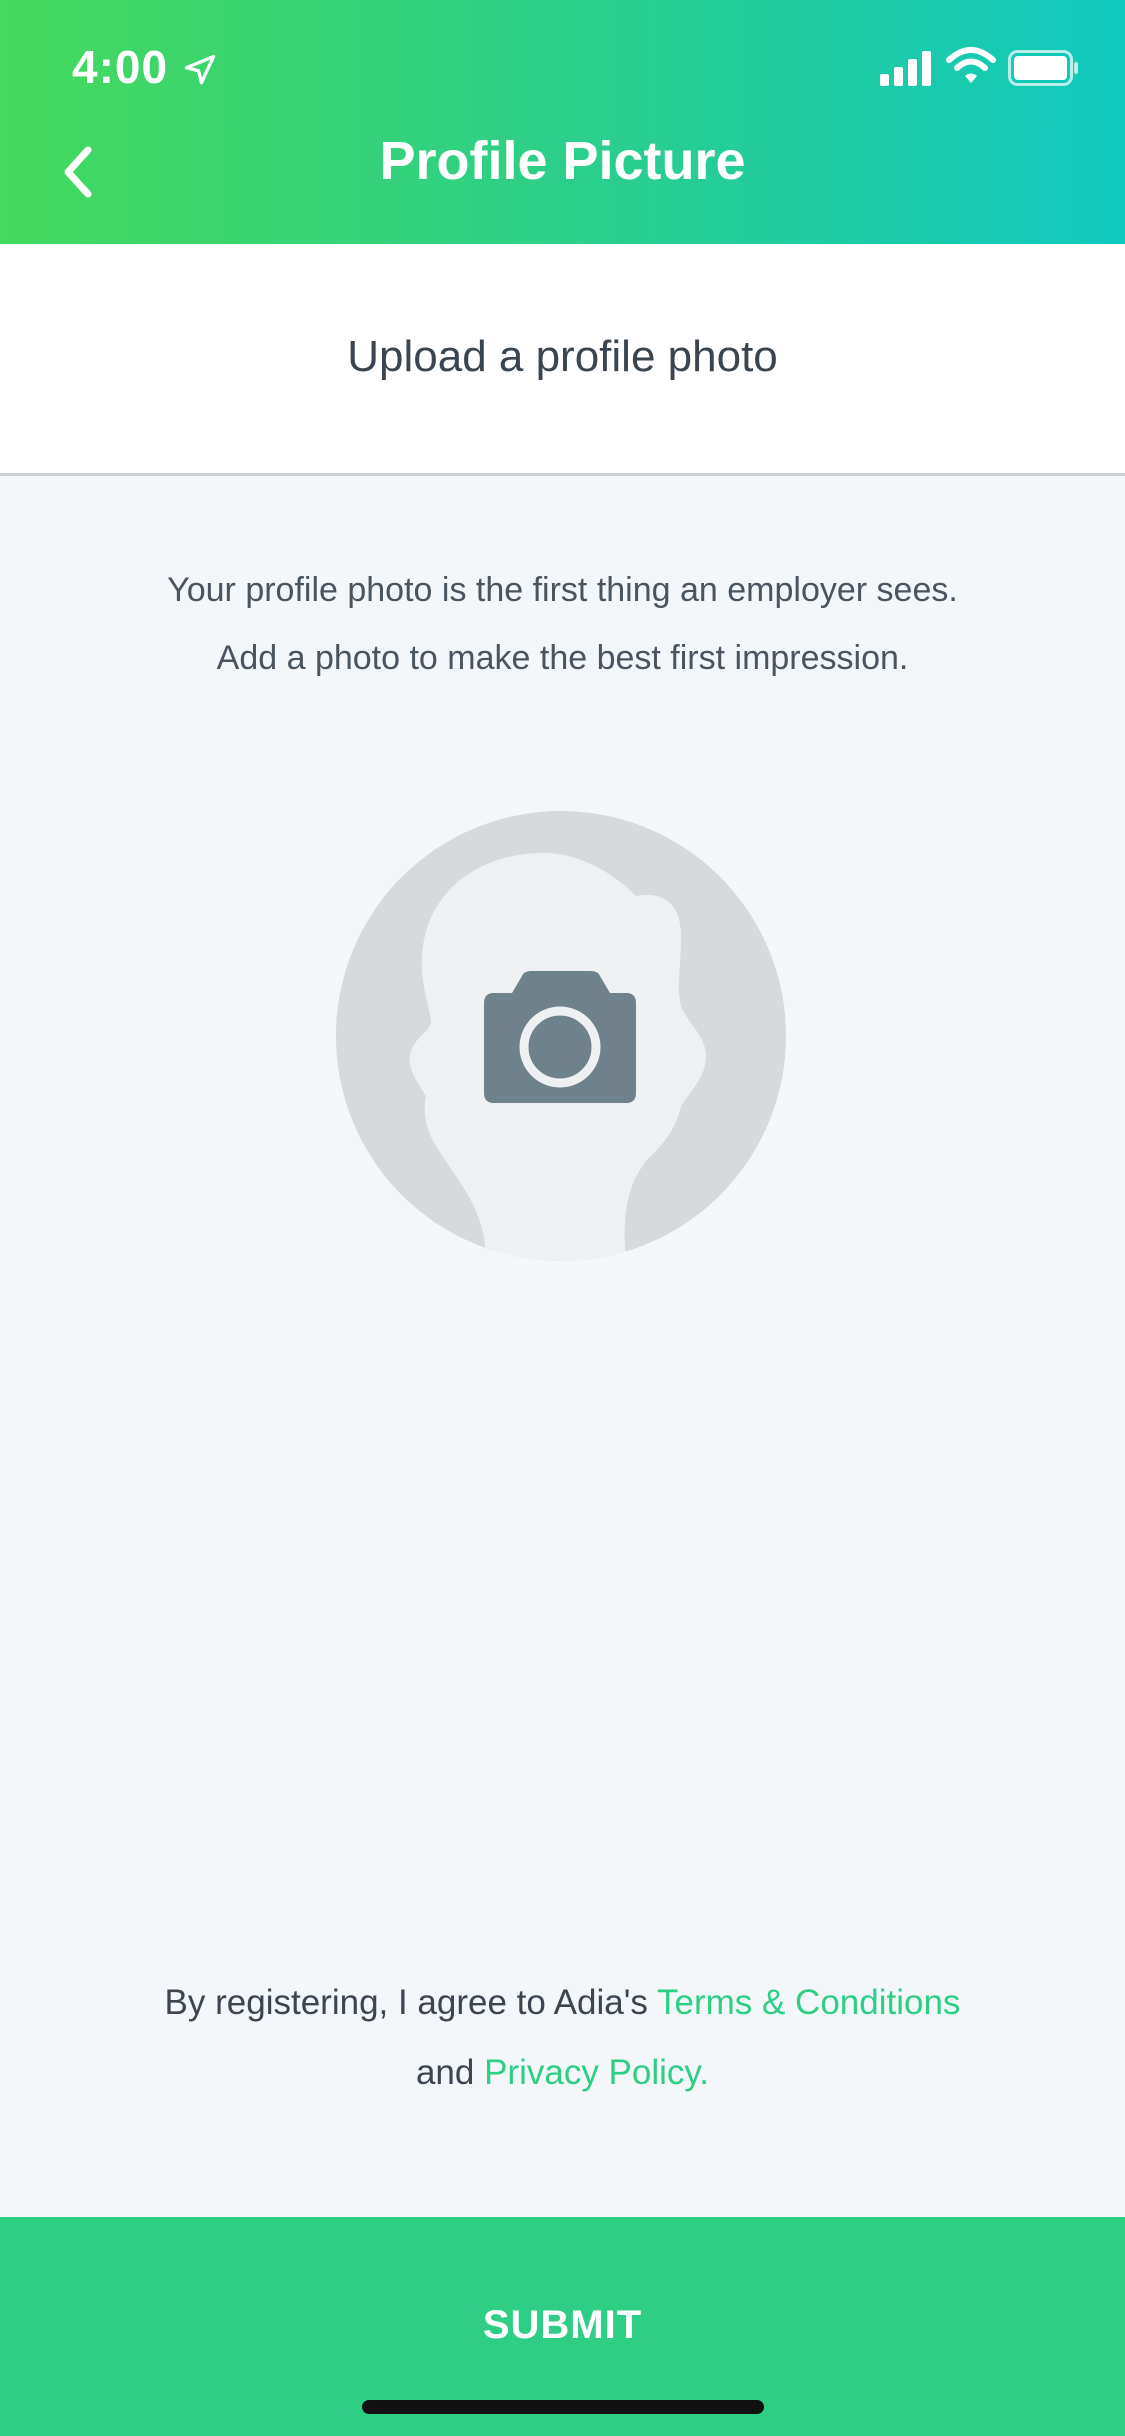 Image resolution: width=1125 pixels, height=2436 pixels. Describe the element at coordinates (596, 2072) in the screenshot. I see `privacy-policy-link: Privacy Policy.` at that location.